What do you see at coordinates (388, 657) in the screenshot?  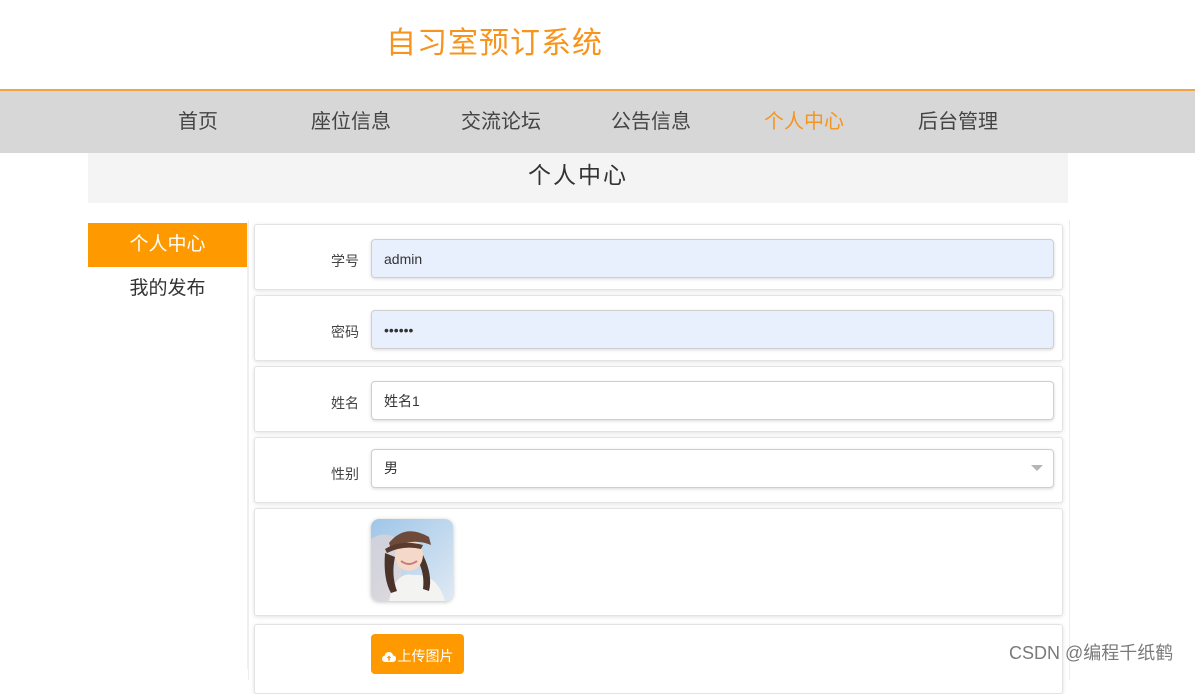 I see `cloud-upload-icon` at bounding box center [388, 657].